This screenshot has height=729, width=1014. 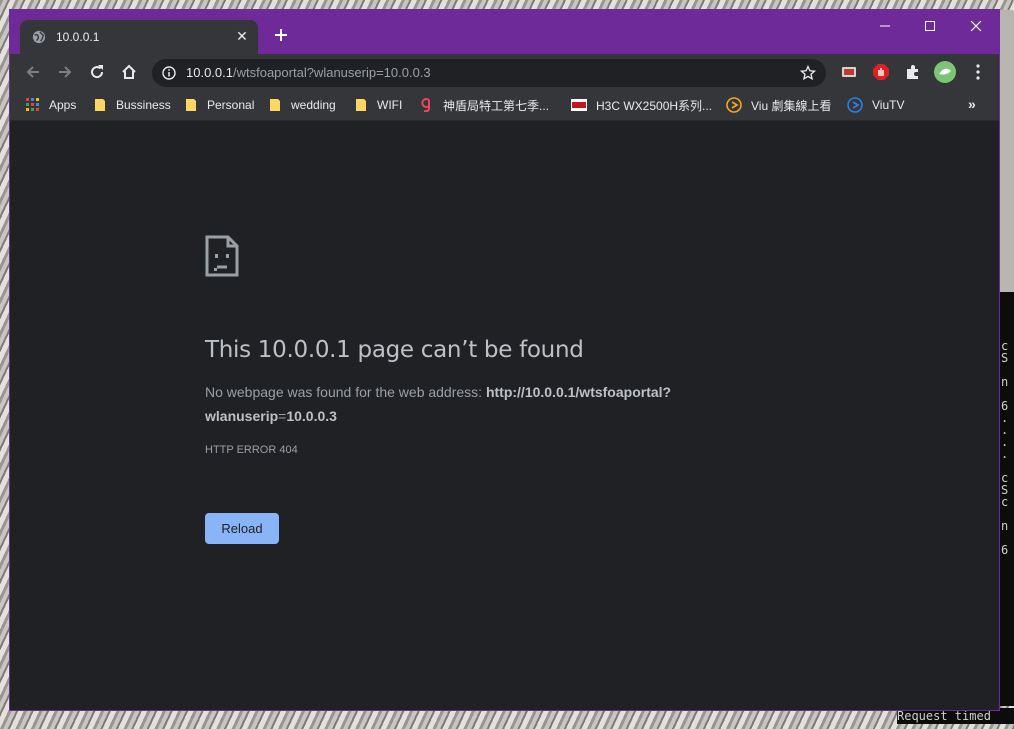 What do you see at coordinates (242, 416) in the screenshot?
I see `error-url-param: wlanuserip` at bounding box center [242, 416].